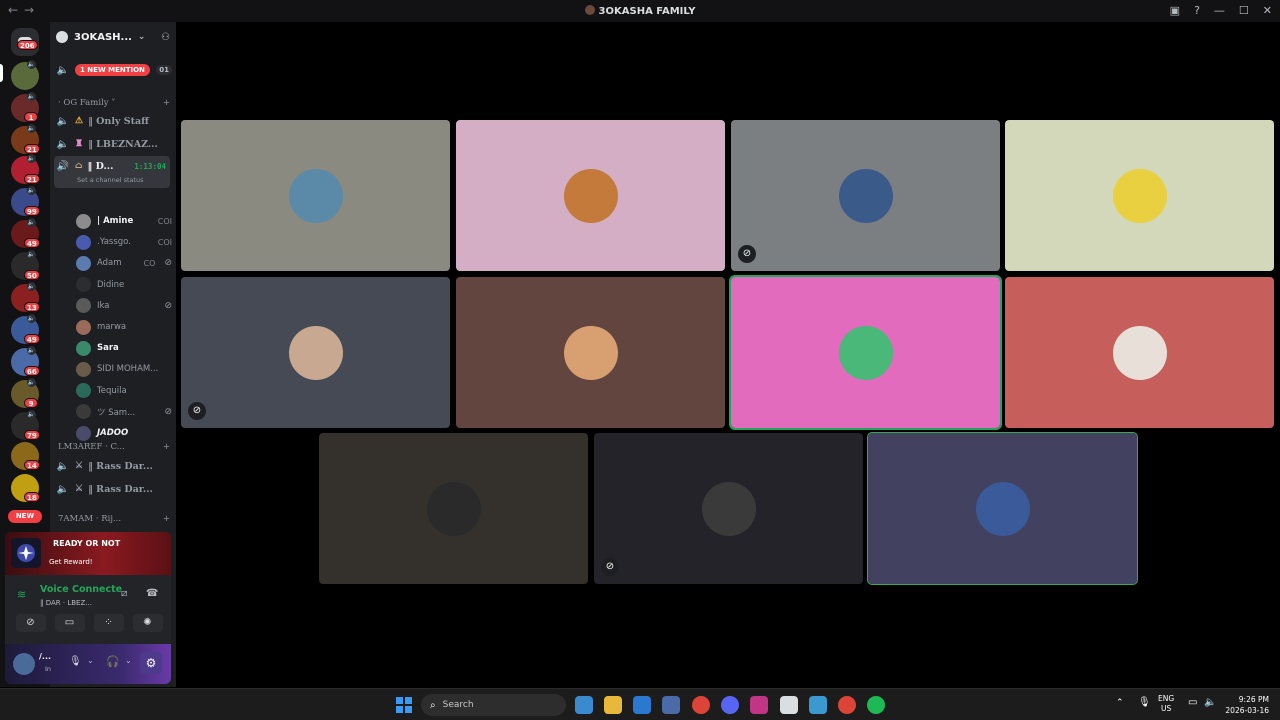 The height and width of the screenshot is (720, 1280). I want to click on tray-overflow-chevron-icon: ⌃, so click(1120, 703).